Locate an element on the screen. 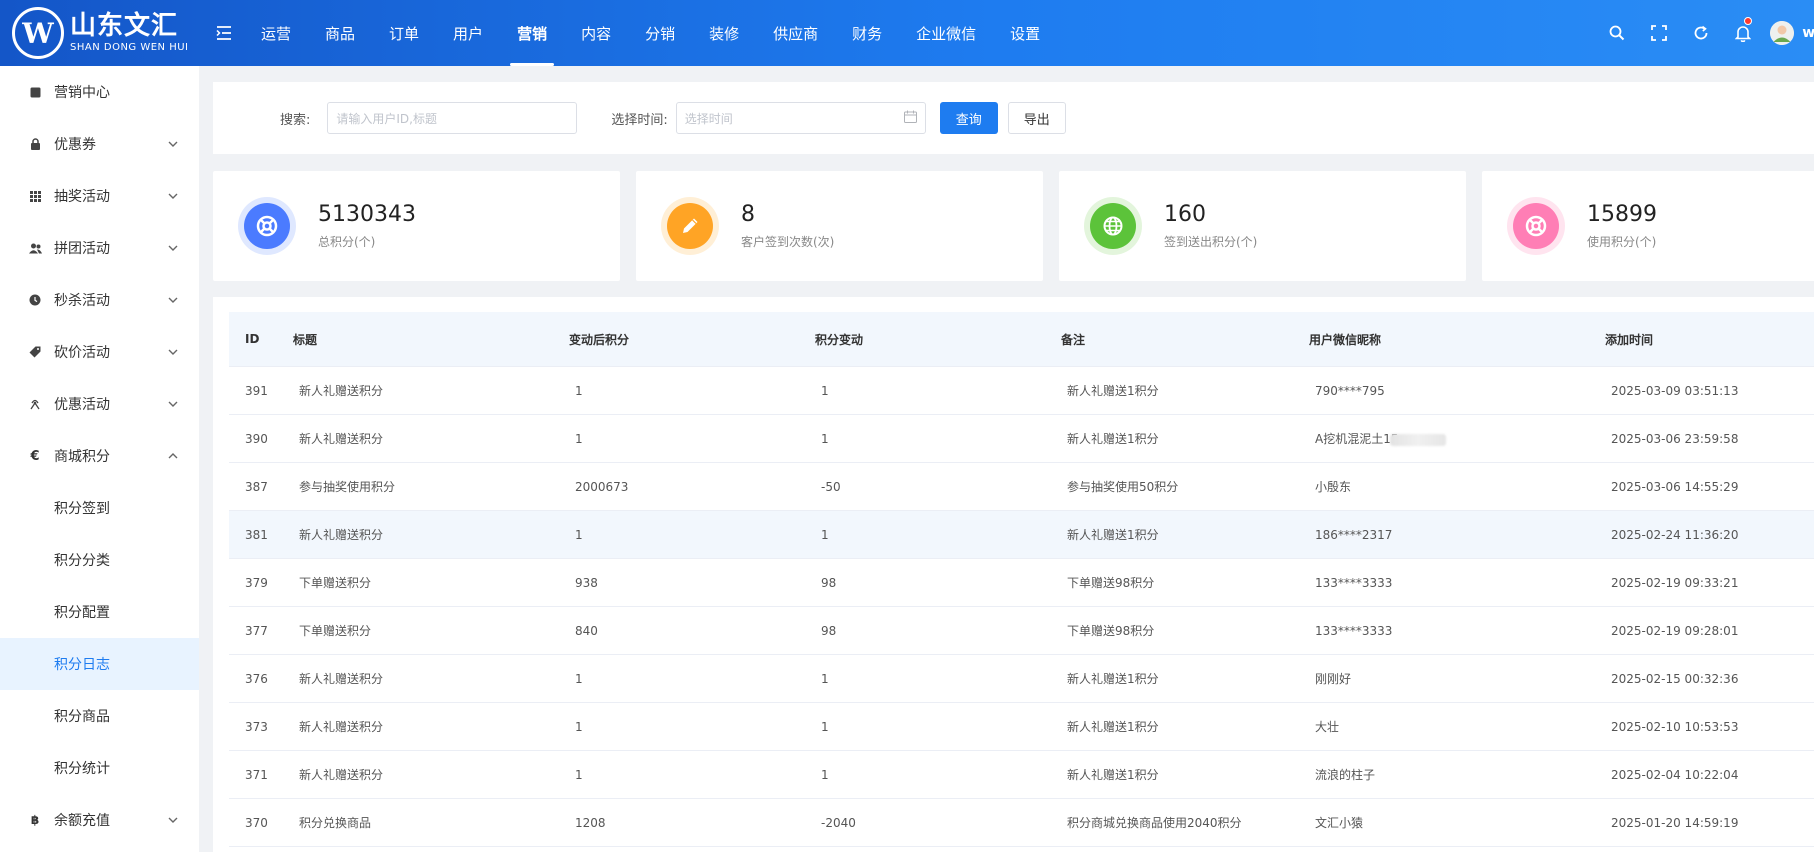  sidebar-item-group-buy: 拼团活动 is located at coordinates (99, 248).